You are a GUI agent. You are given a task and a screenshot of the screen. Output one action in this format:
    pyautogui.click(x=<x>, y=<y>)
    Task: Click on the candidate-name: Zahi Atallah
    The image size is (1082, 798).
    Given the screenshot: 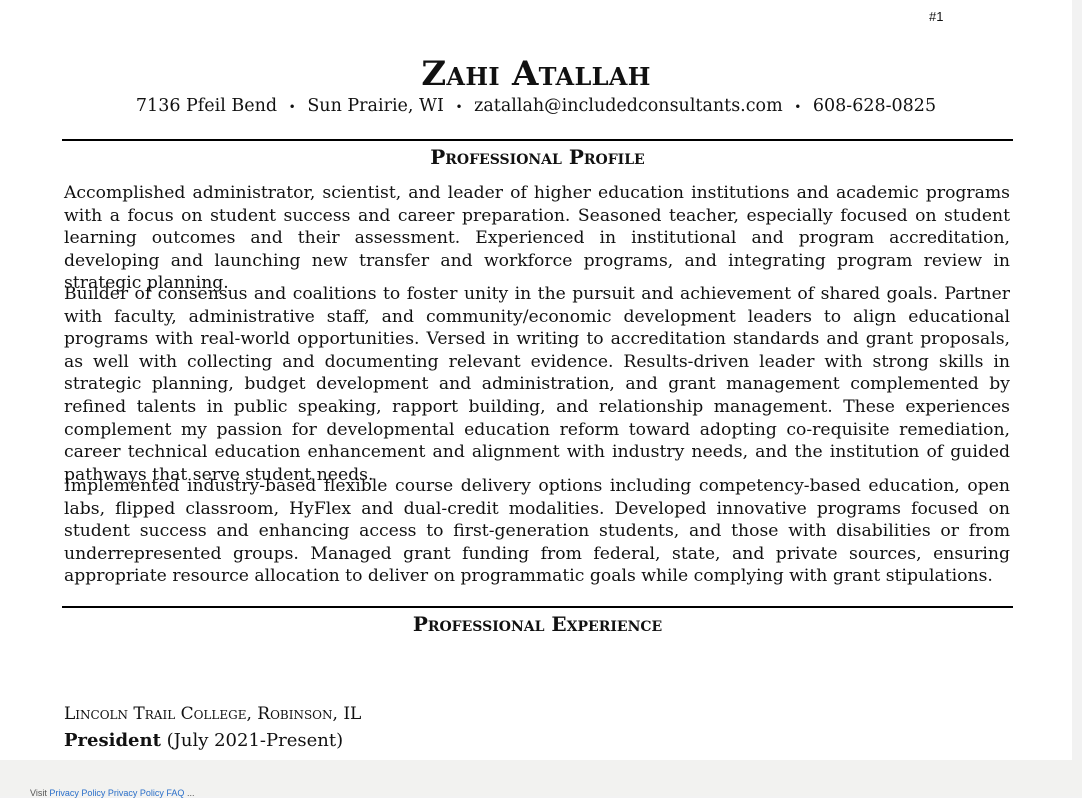 What is the action you would take?
    pyautogui.click(x=536, y=74)
    